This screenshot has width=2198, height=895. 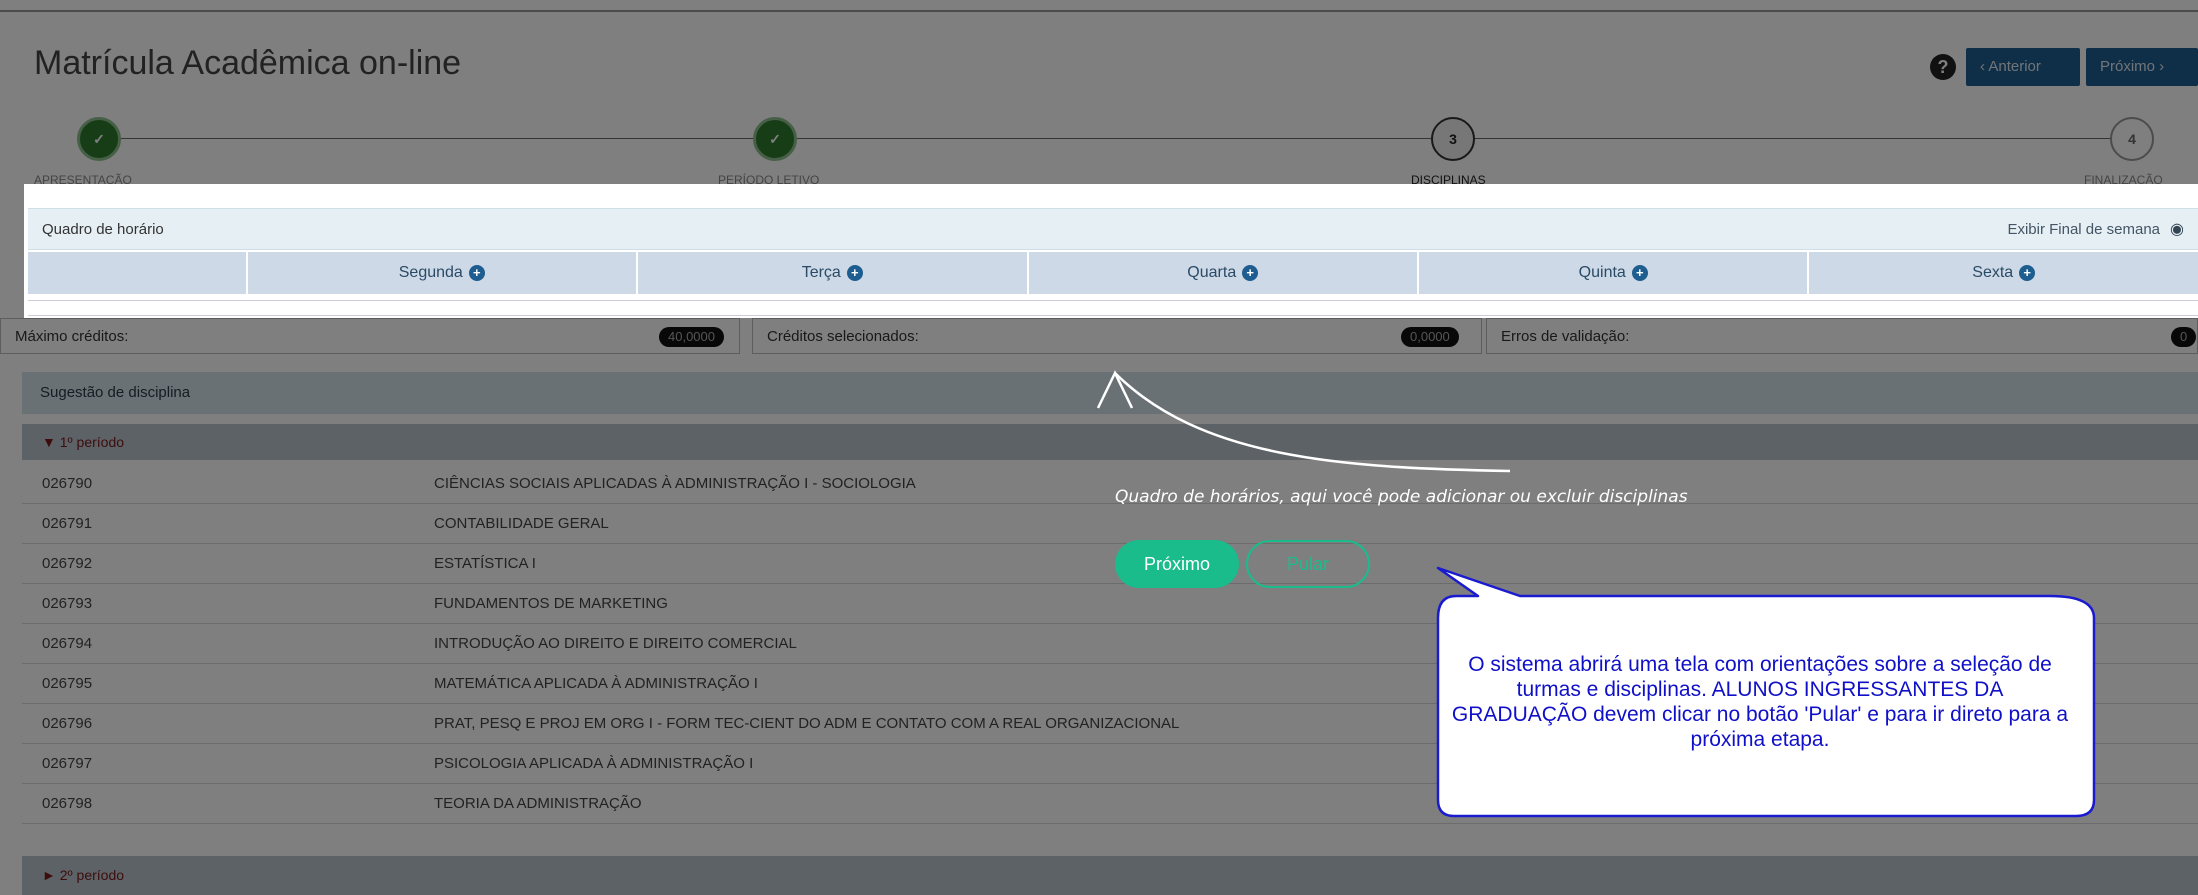 What do you see at coordinates (51, 442) in the screenshot?
I see `triangle-down-icon: ▼` at bounding box center [51, 442].